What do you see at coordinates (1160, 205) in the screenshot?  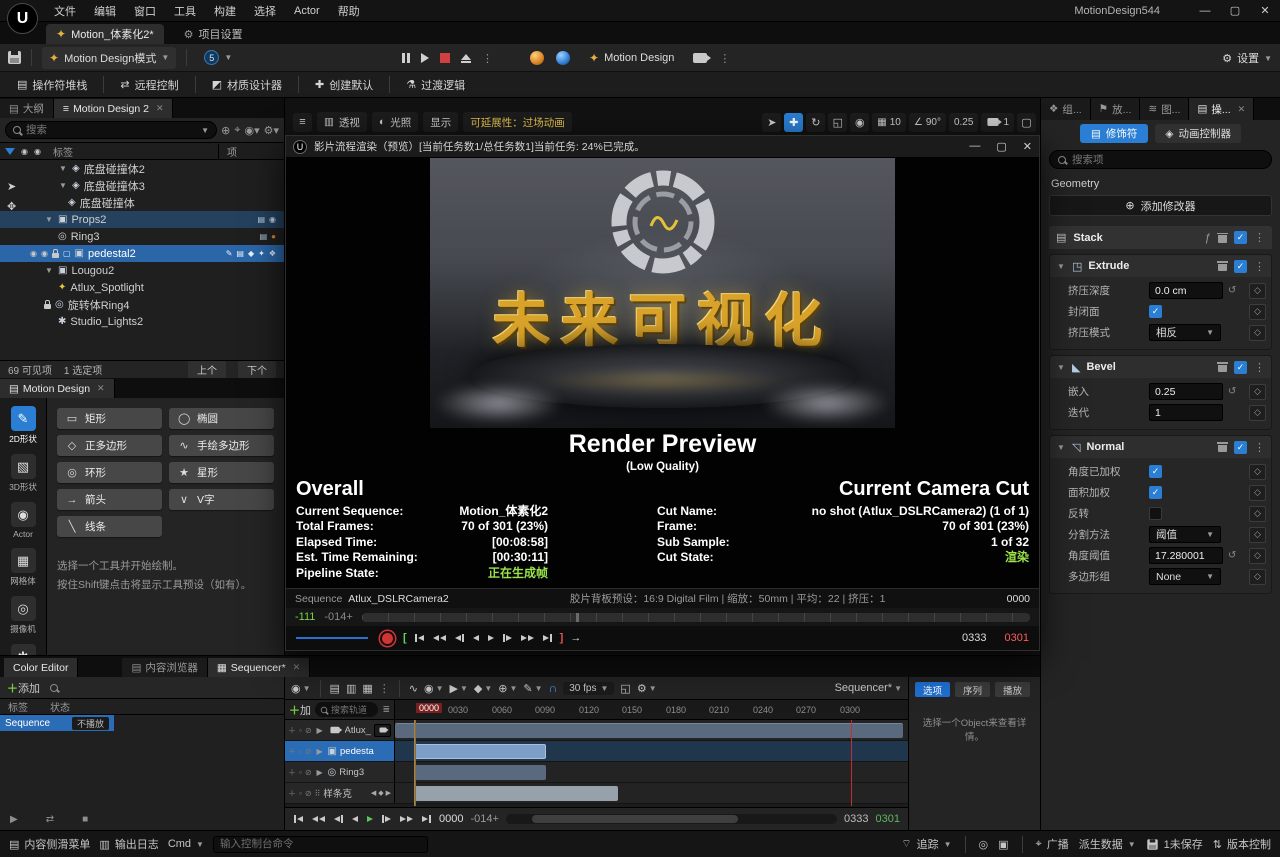 I see `add-modifier-button: ⊕ 添加修改器` at bounding box center [1160, 205].